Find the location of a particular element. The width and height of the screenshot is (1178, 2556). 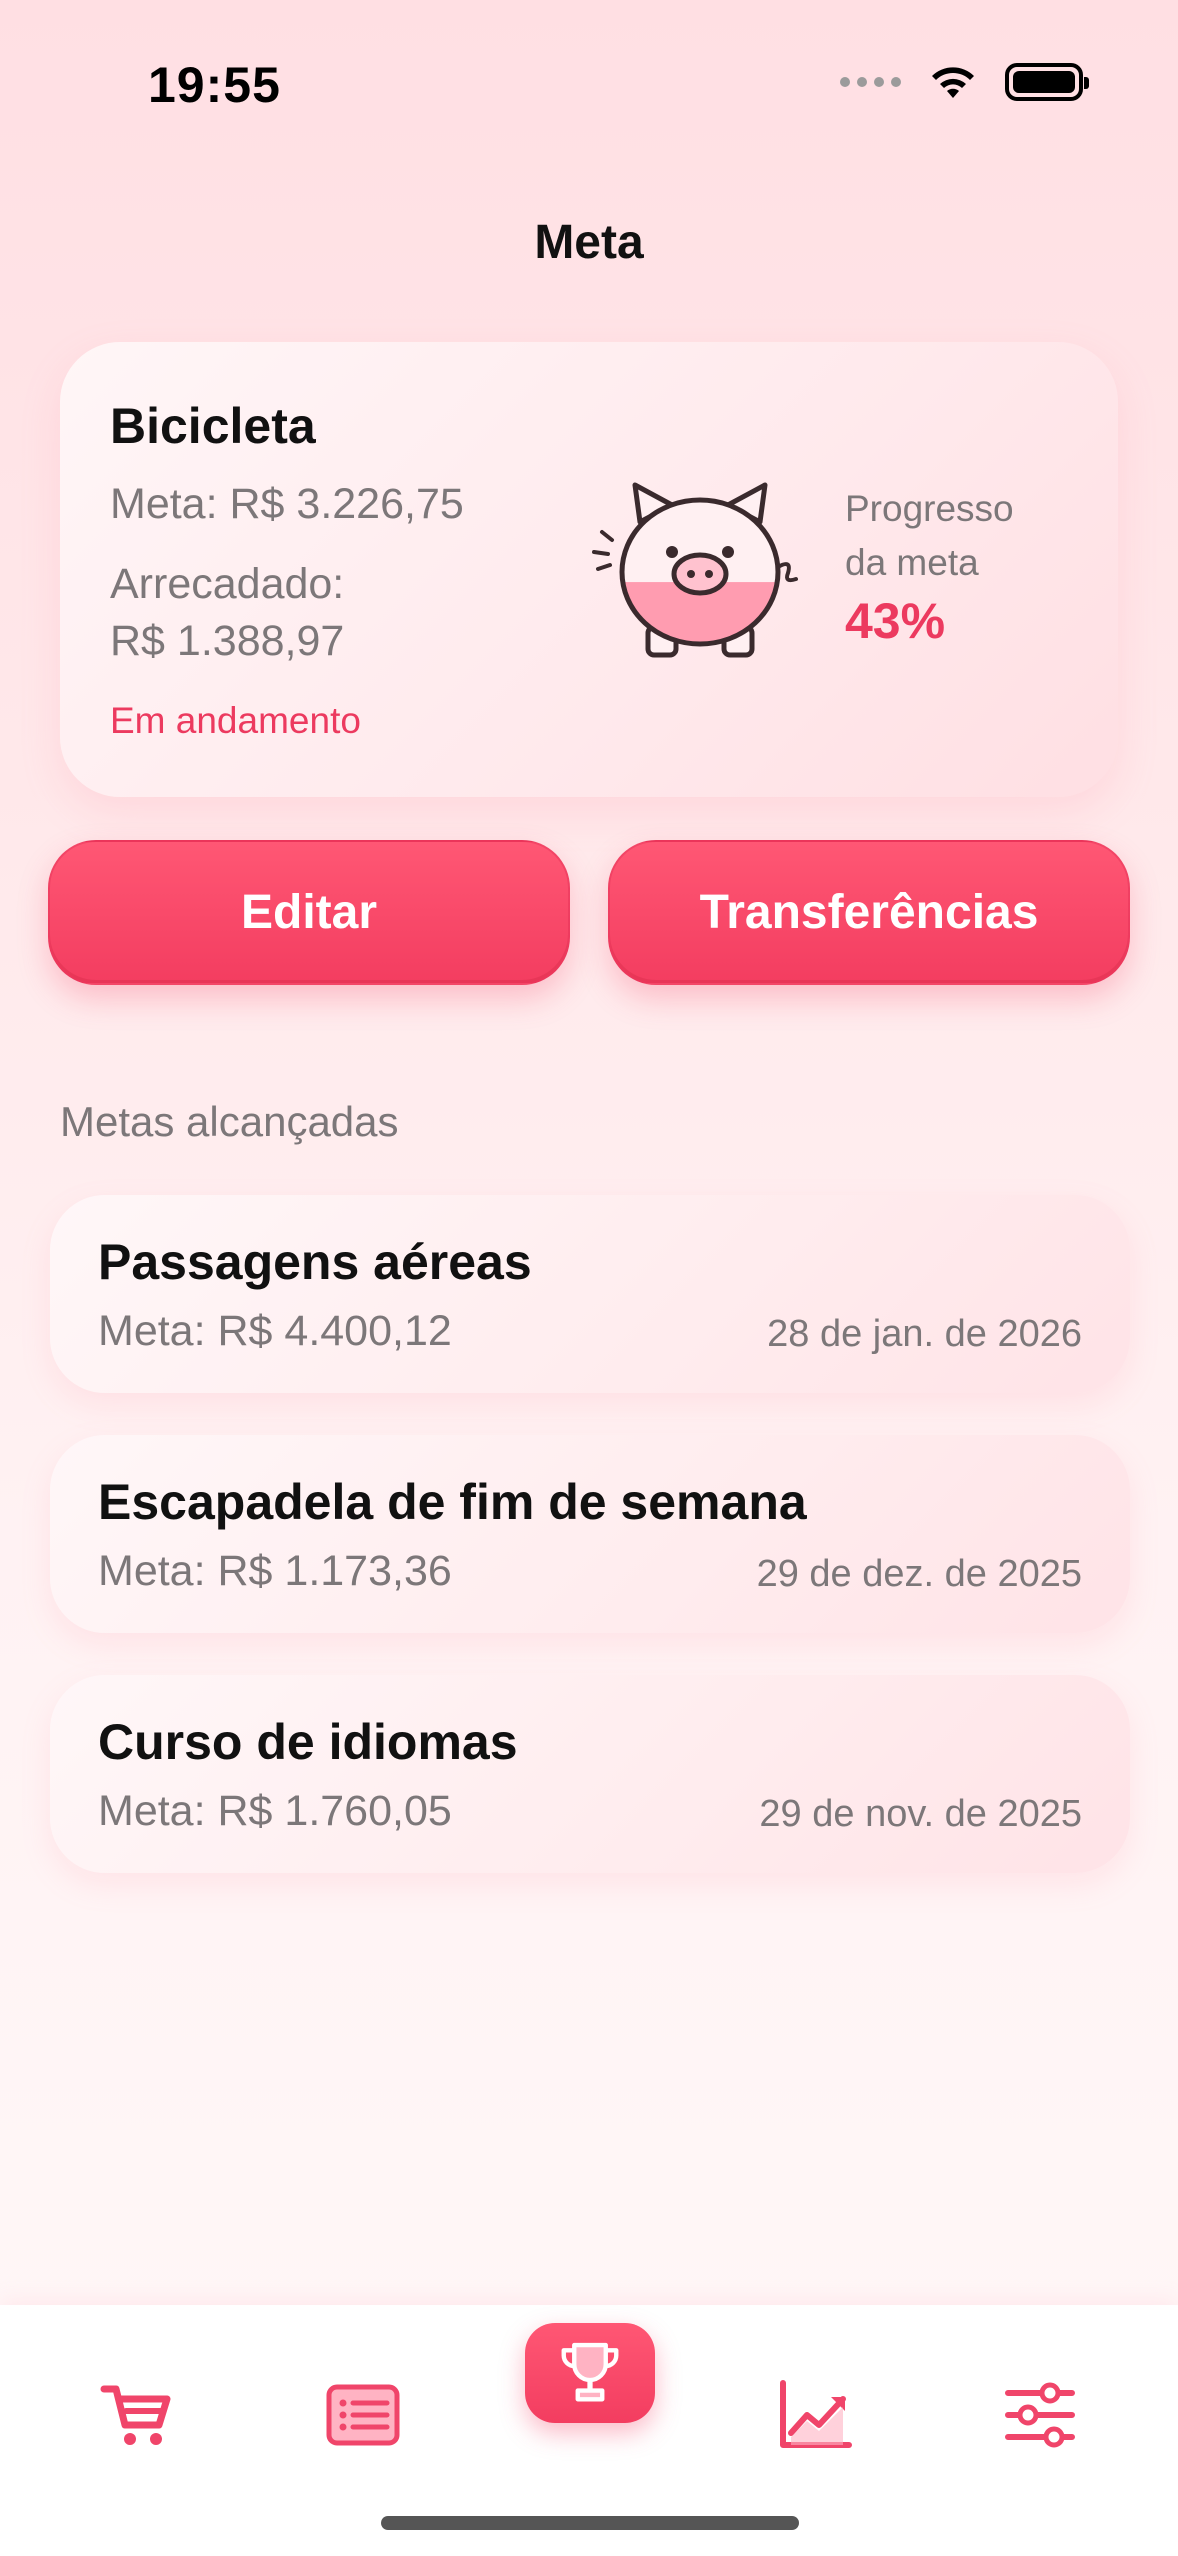

achieved-goal-target: Meta: R$ 1.760,05 is located at coordinates (275, 1811).